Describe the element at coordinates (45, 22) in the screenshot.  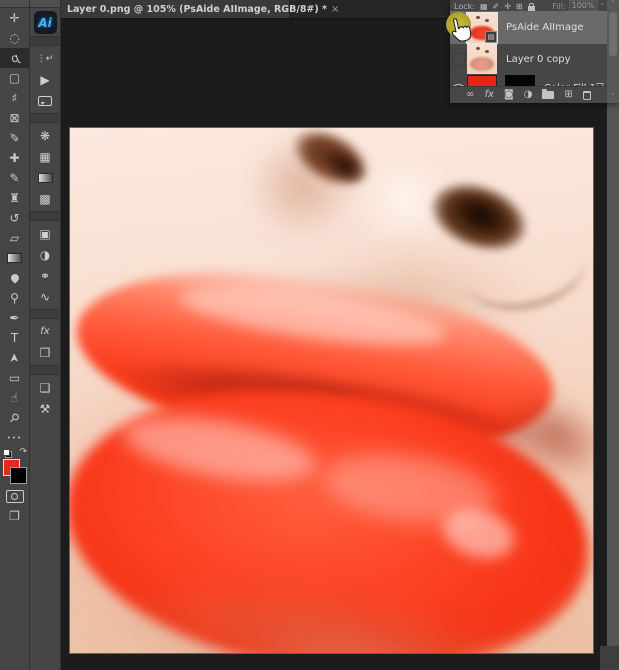
I see `psaide-logo-icon: Ai` at that location.